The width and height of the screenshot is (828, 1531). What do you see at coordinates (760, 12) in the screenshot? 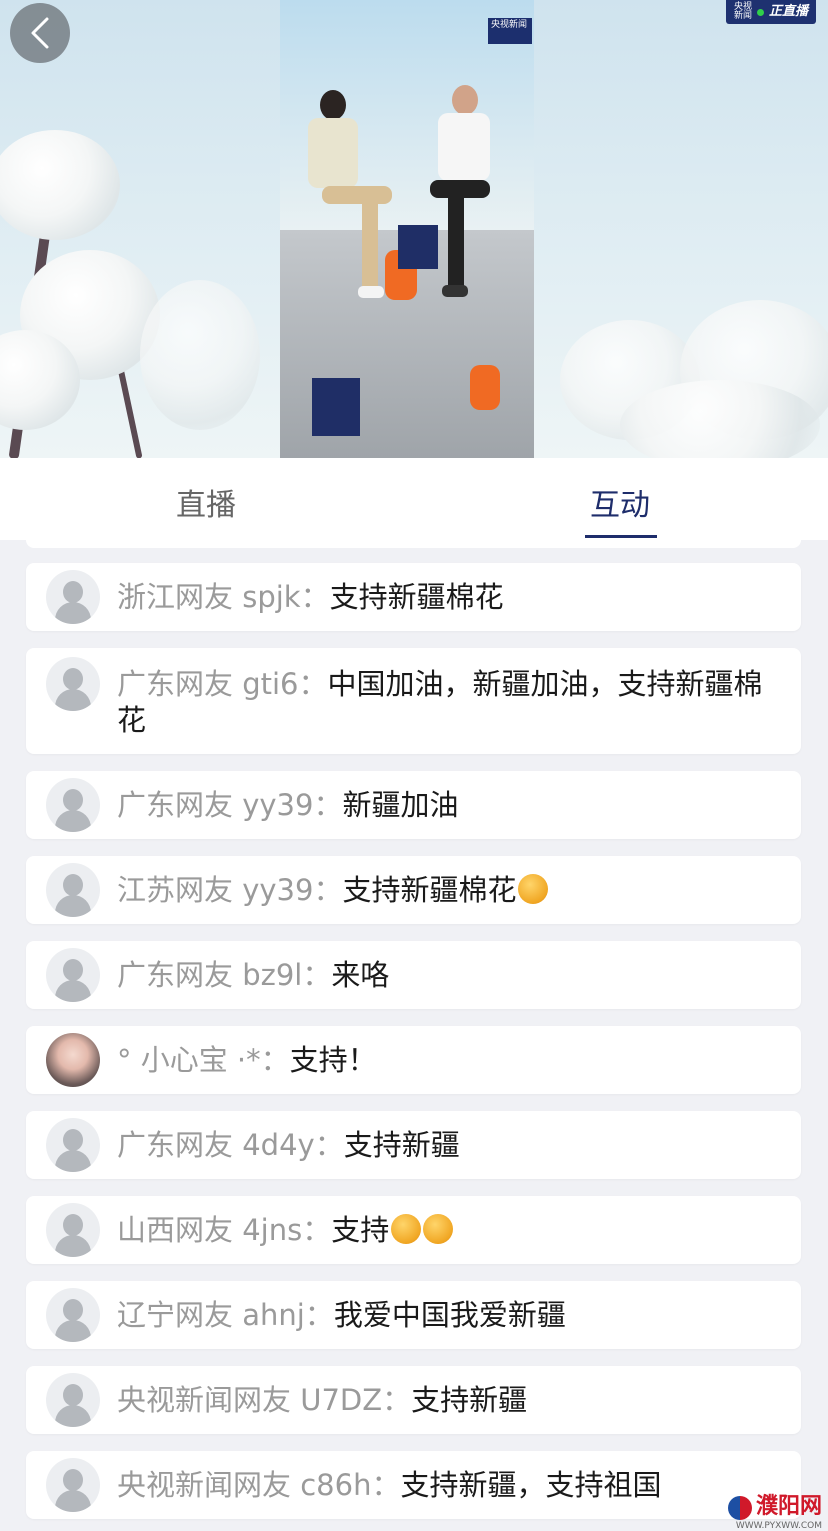
I see `live-dot-icon` at bounding box center [760, 12].